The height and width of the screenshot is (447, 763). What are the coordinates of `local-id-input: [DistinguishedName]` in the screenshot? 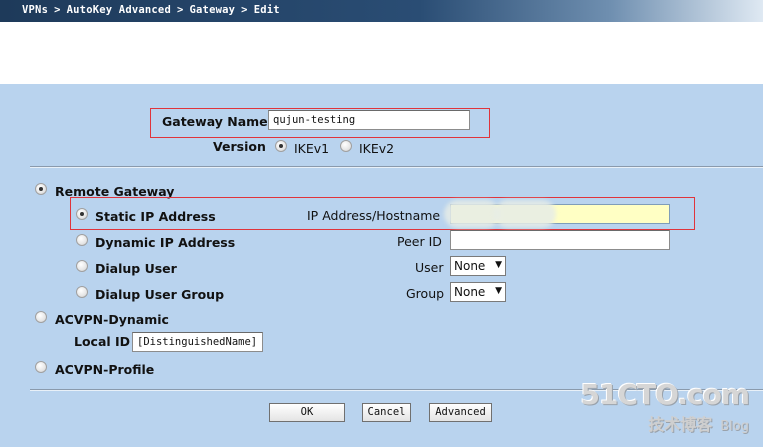 It's located at (197, 342).